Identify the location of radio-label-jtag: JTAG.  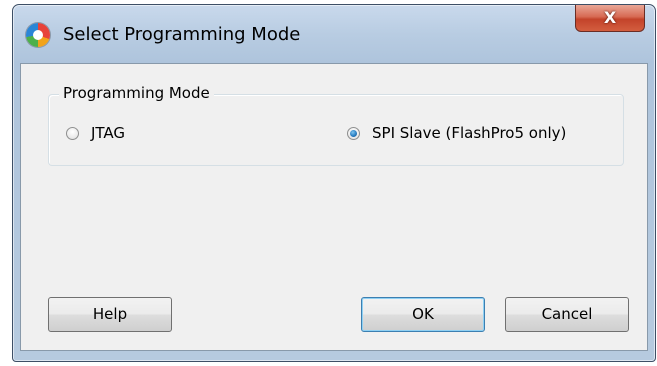
(108, 133).